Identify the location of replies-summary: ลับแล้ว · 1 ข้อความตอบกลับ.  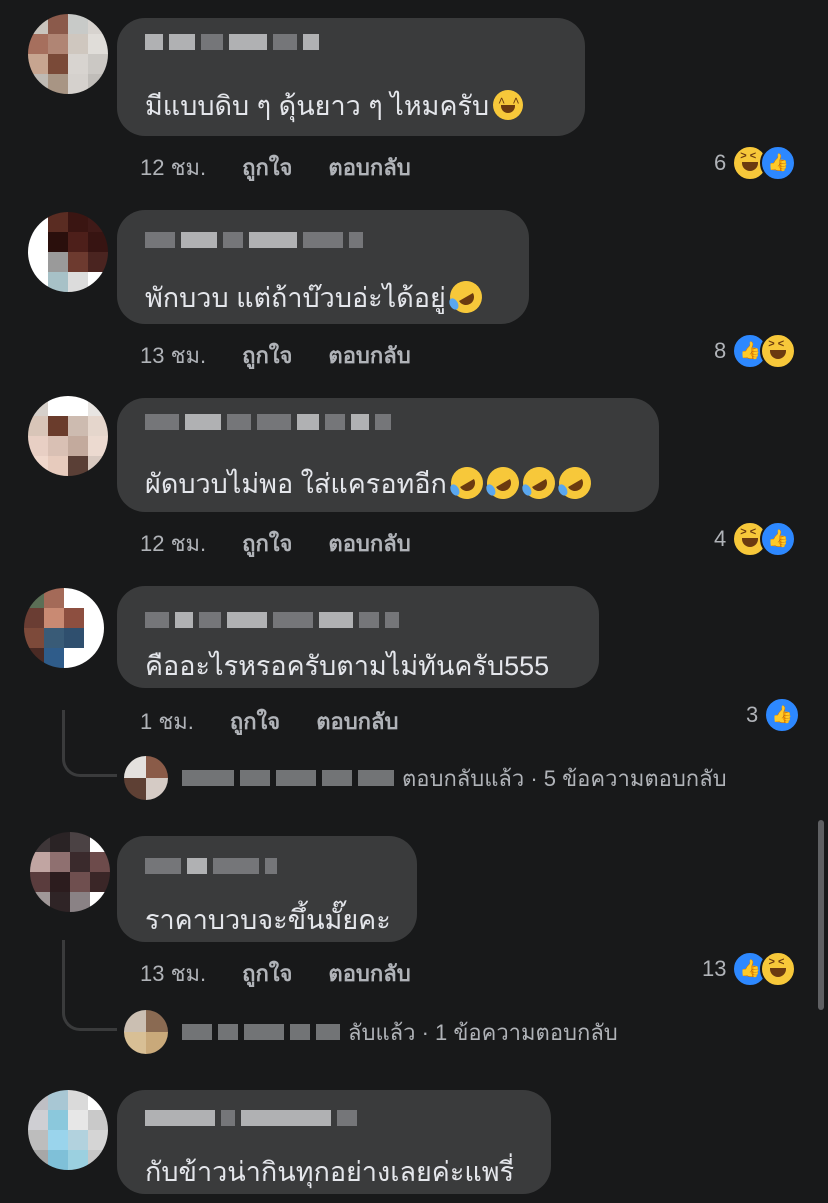
(483, 1032).